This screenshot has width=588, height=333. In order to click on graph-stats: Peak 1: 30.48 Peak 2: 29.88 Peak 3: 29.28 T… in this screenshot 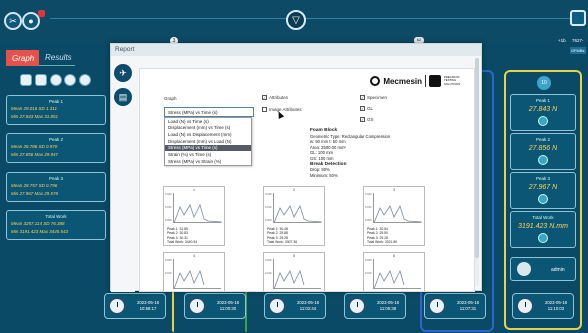, I will do `click(282, 236)`.